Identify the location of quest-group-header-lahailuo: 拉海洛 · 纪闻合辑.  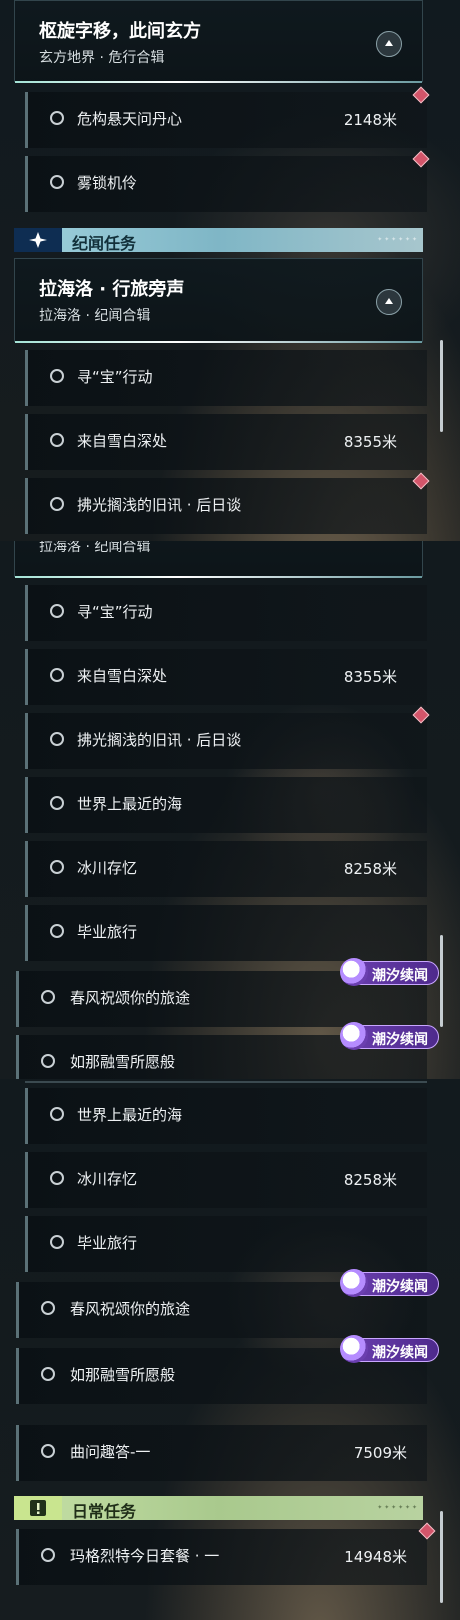
(218, 559).